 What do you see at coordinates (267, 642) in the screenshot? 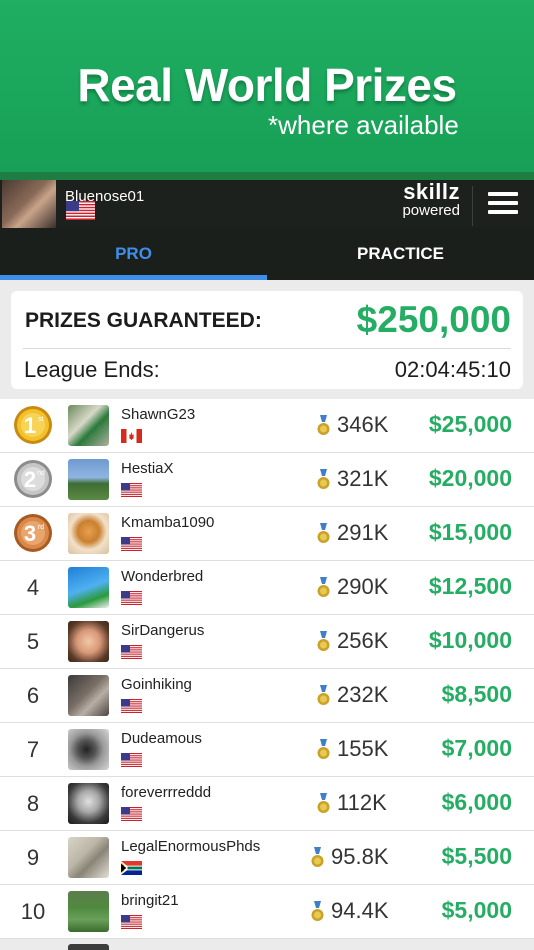
I see `leaderboard-row: 5 SirDangerus 256K $10,000` at bounding box center [267, 642].